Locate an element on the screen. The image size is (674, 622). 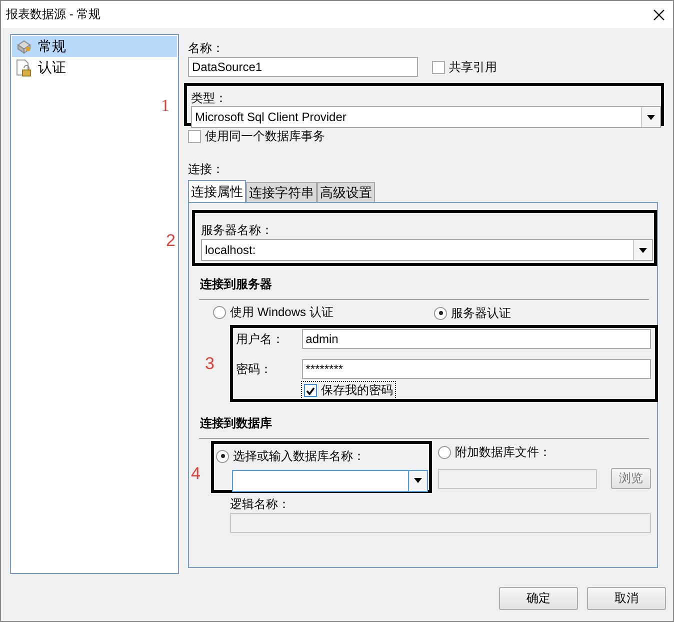
browse-button: 浏览 is located at coordinates (631, 478).